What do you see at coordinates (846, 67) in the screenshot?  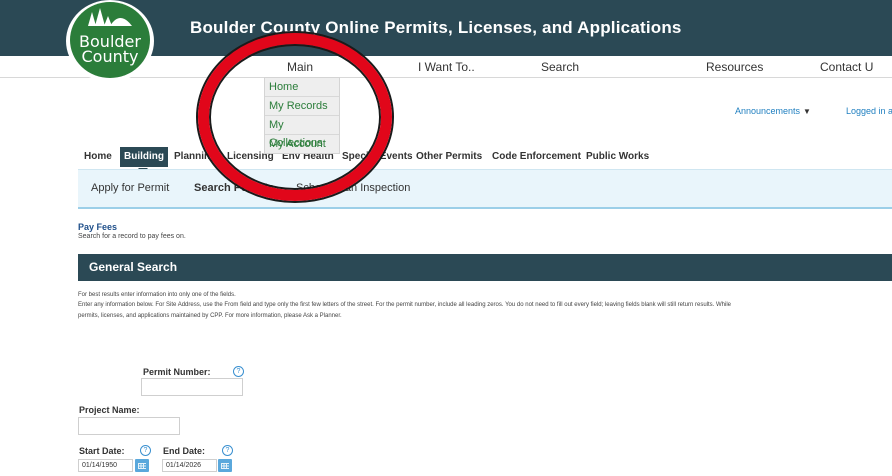 I see `nav-contact: Contact U` at bounding box center [846, 67].